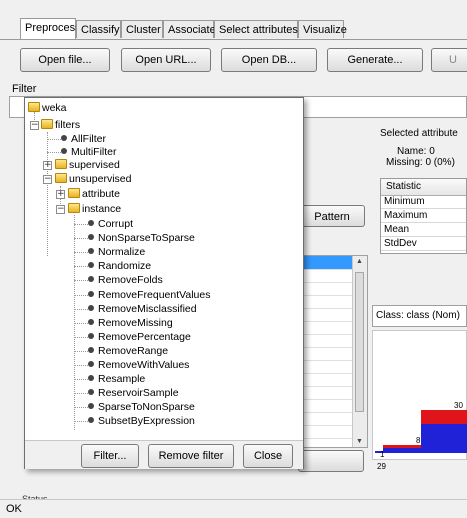 This screenshot has height=518, width=467. What do you see at coordinates (418, 440) in the screenshot?
I see `histogram-label-8: 8` at bounding box center [418, 440].